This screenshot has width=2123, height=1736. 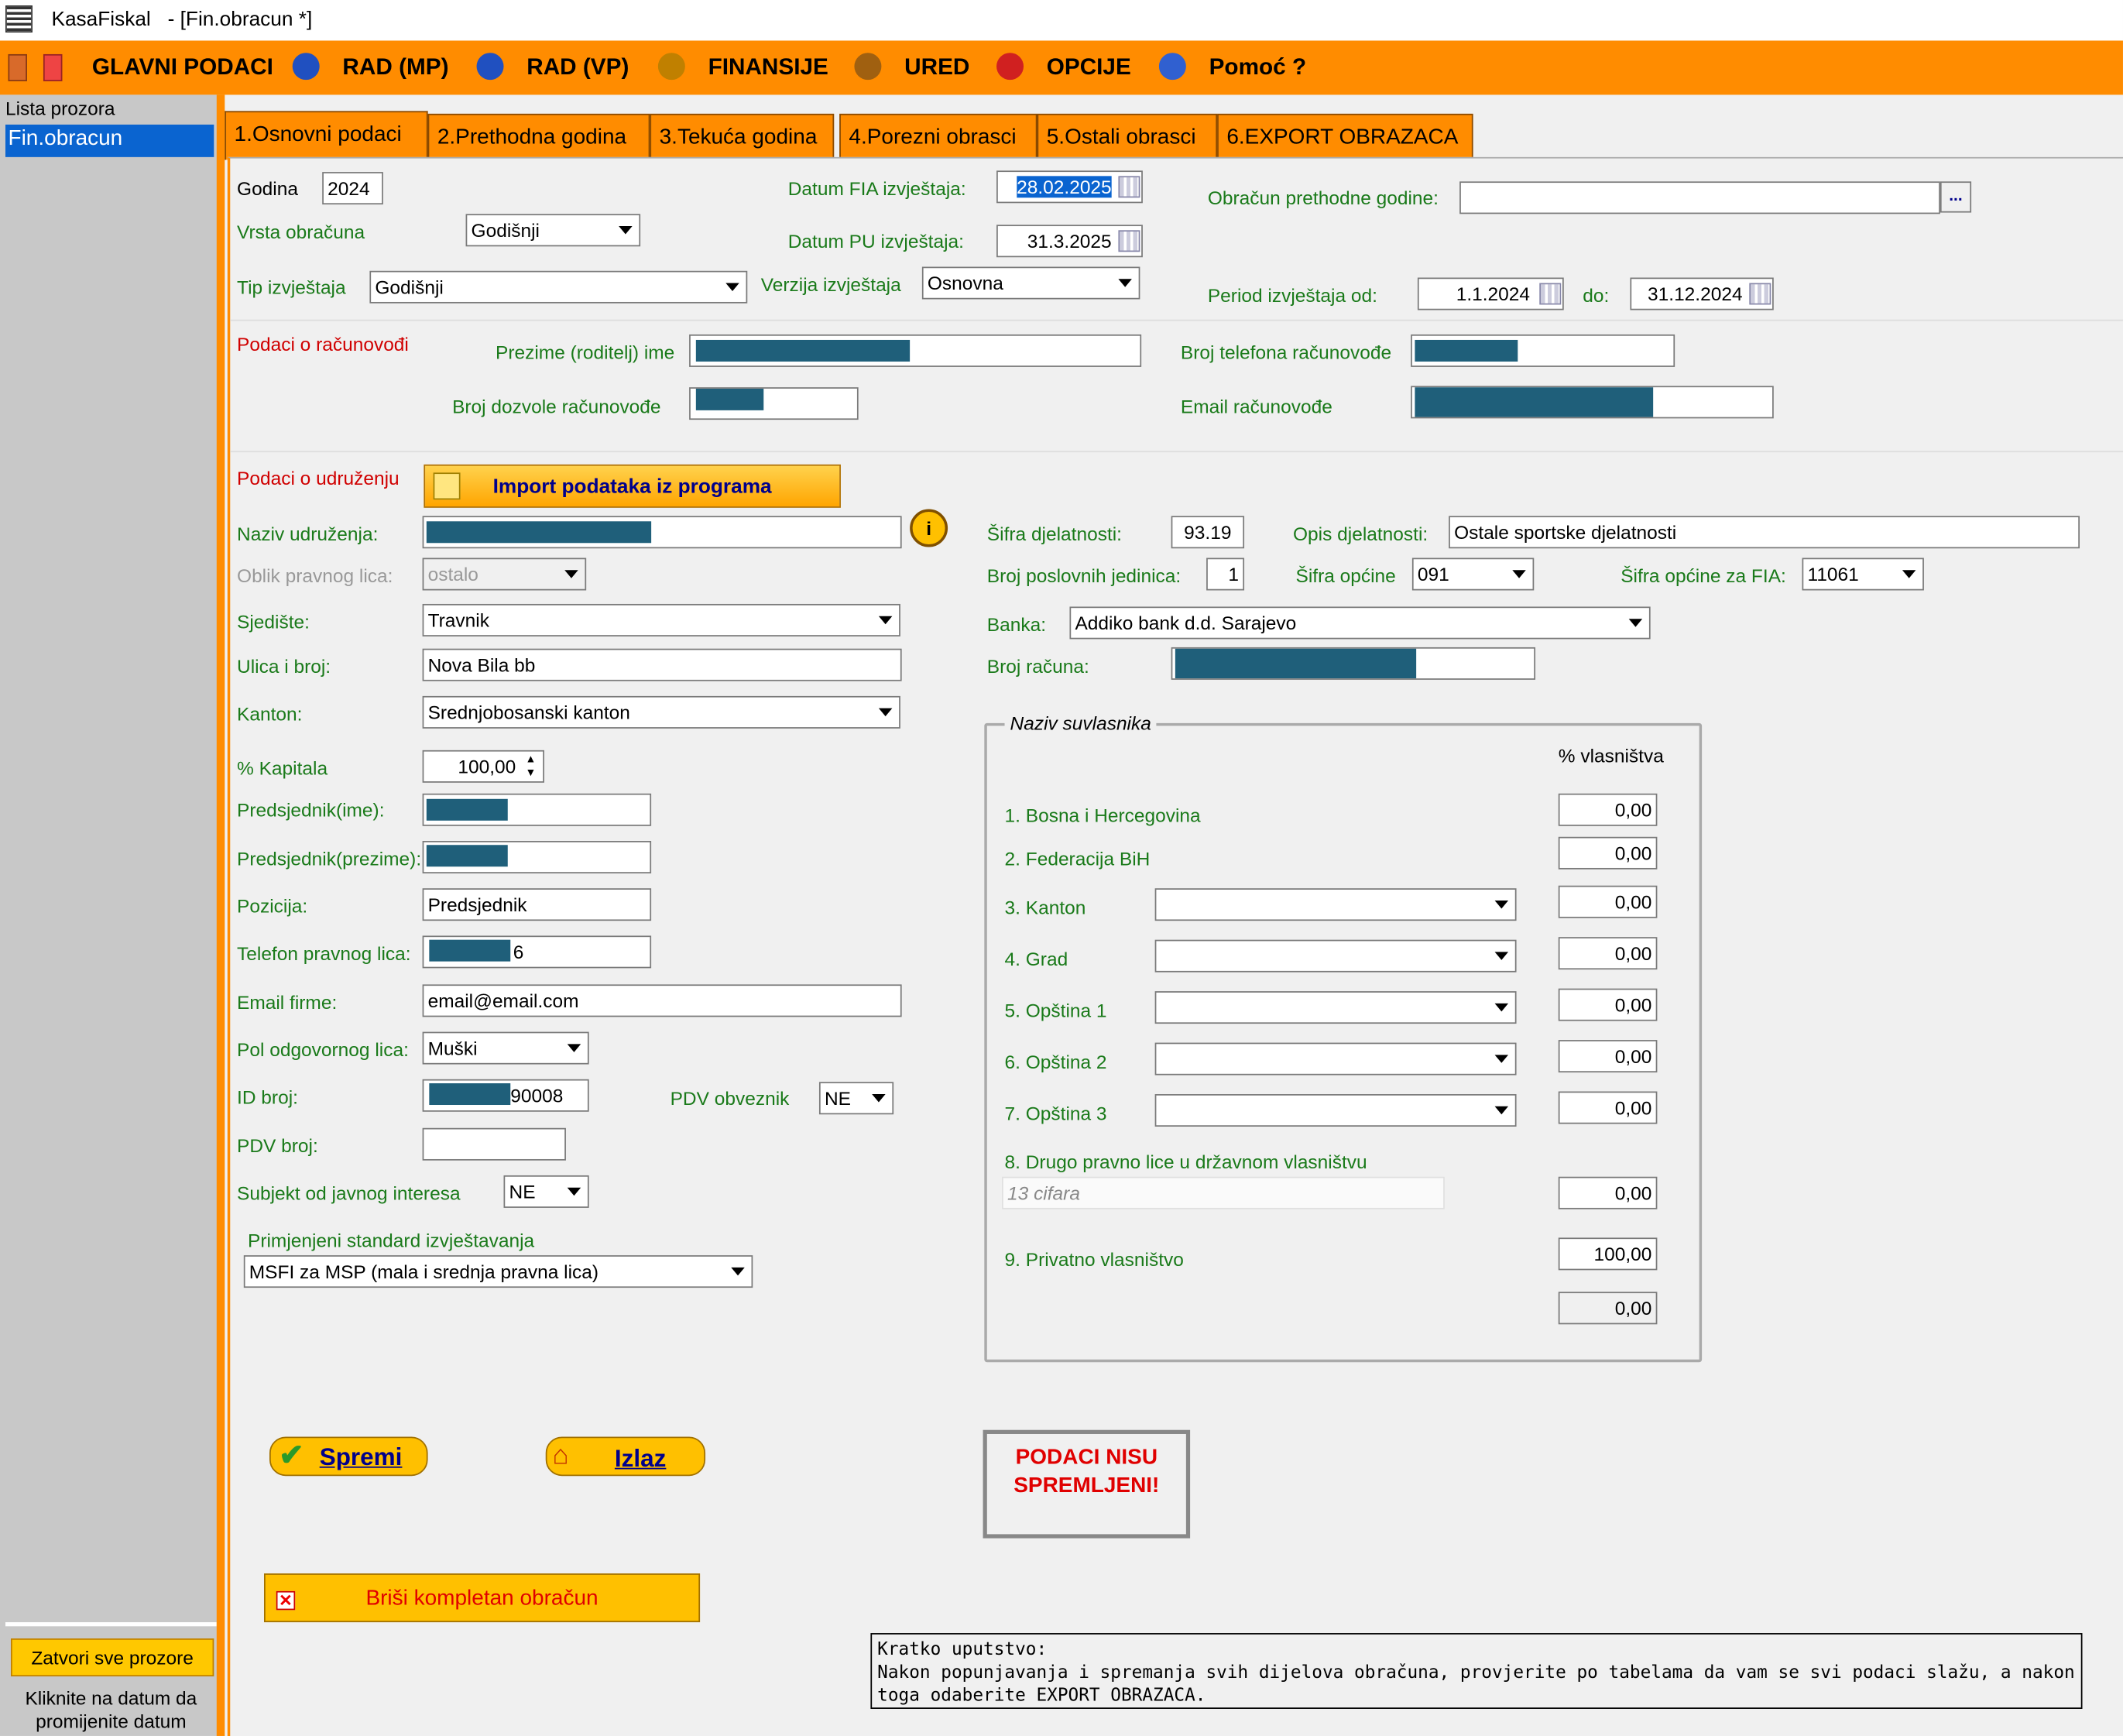 I want to click on clipboard-icon, so click(x=53, y=67).